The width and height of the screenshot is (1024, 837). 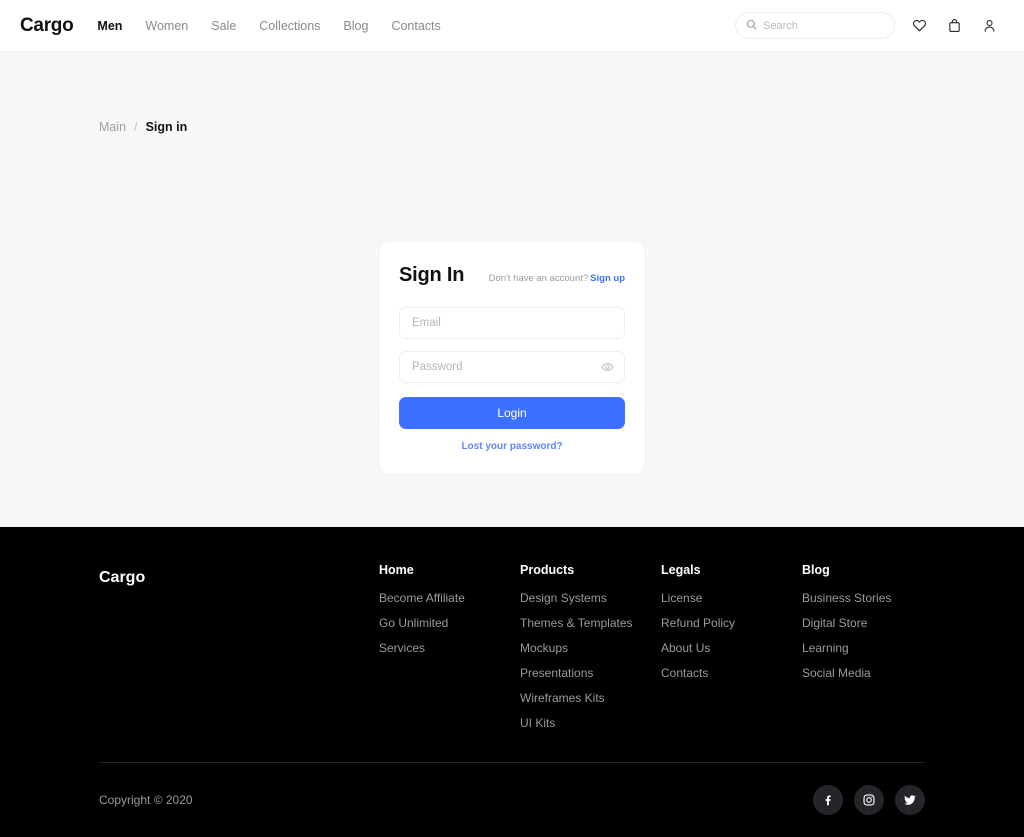 I want to click on footer-link: Wireframes Kits, so click(x=590, y=698).